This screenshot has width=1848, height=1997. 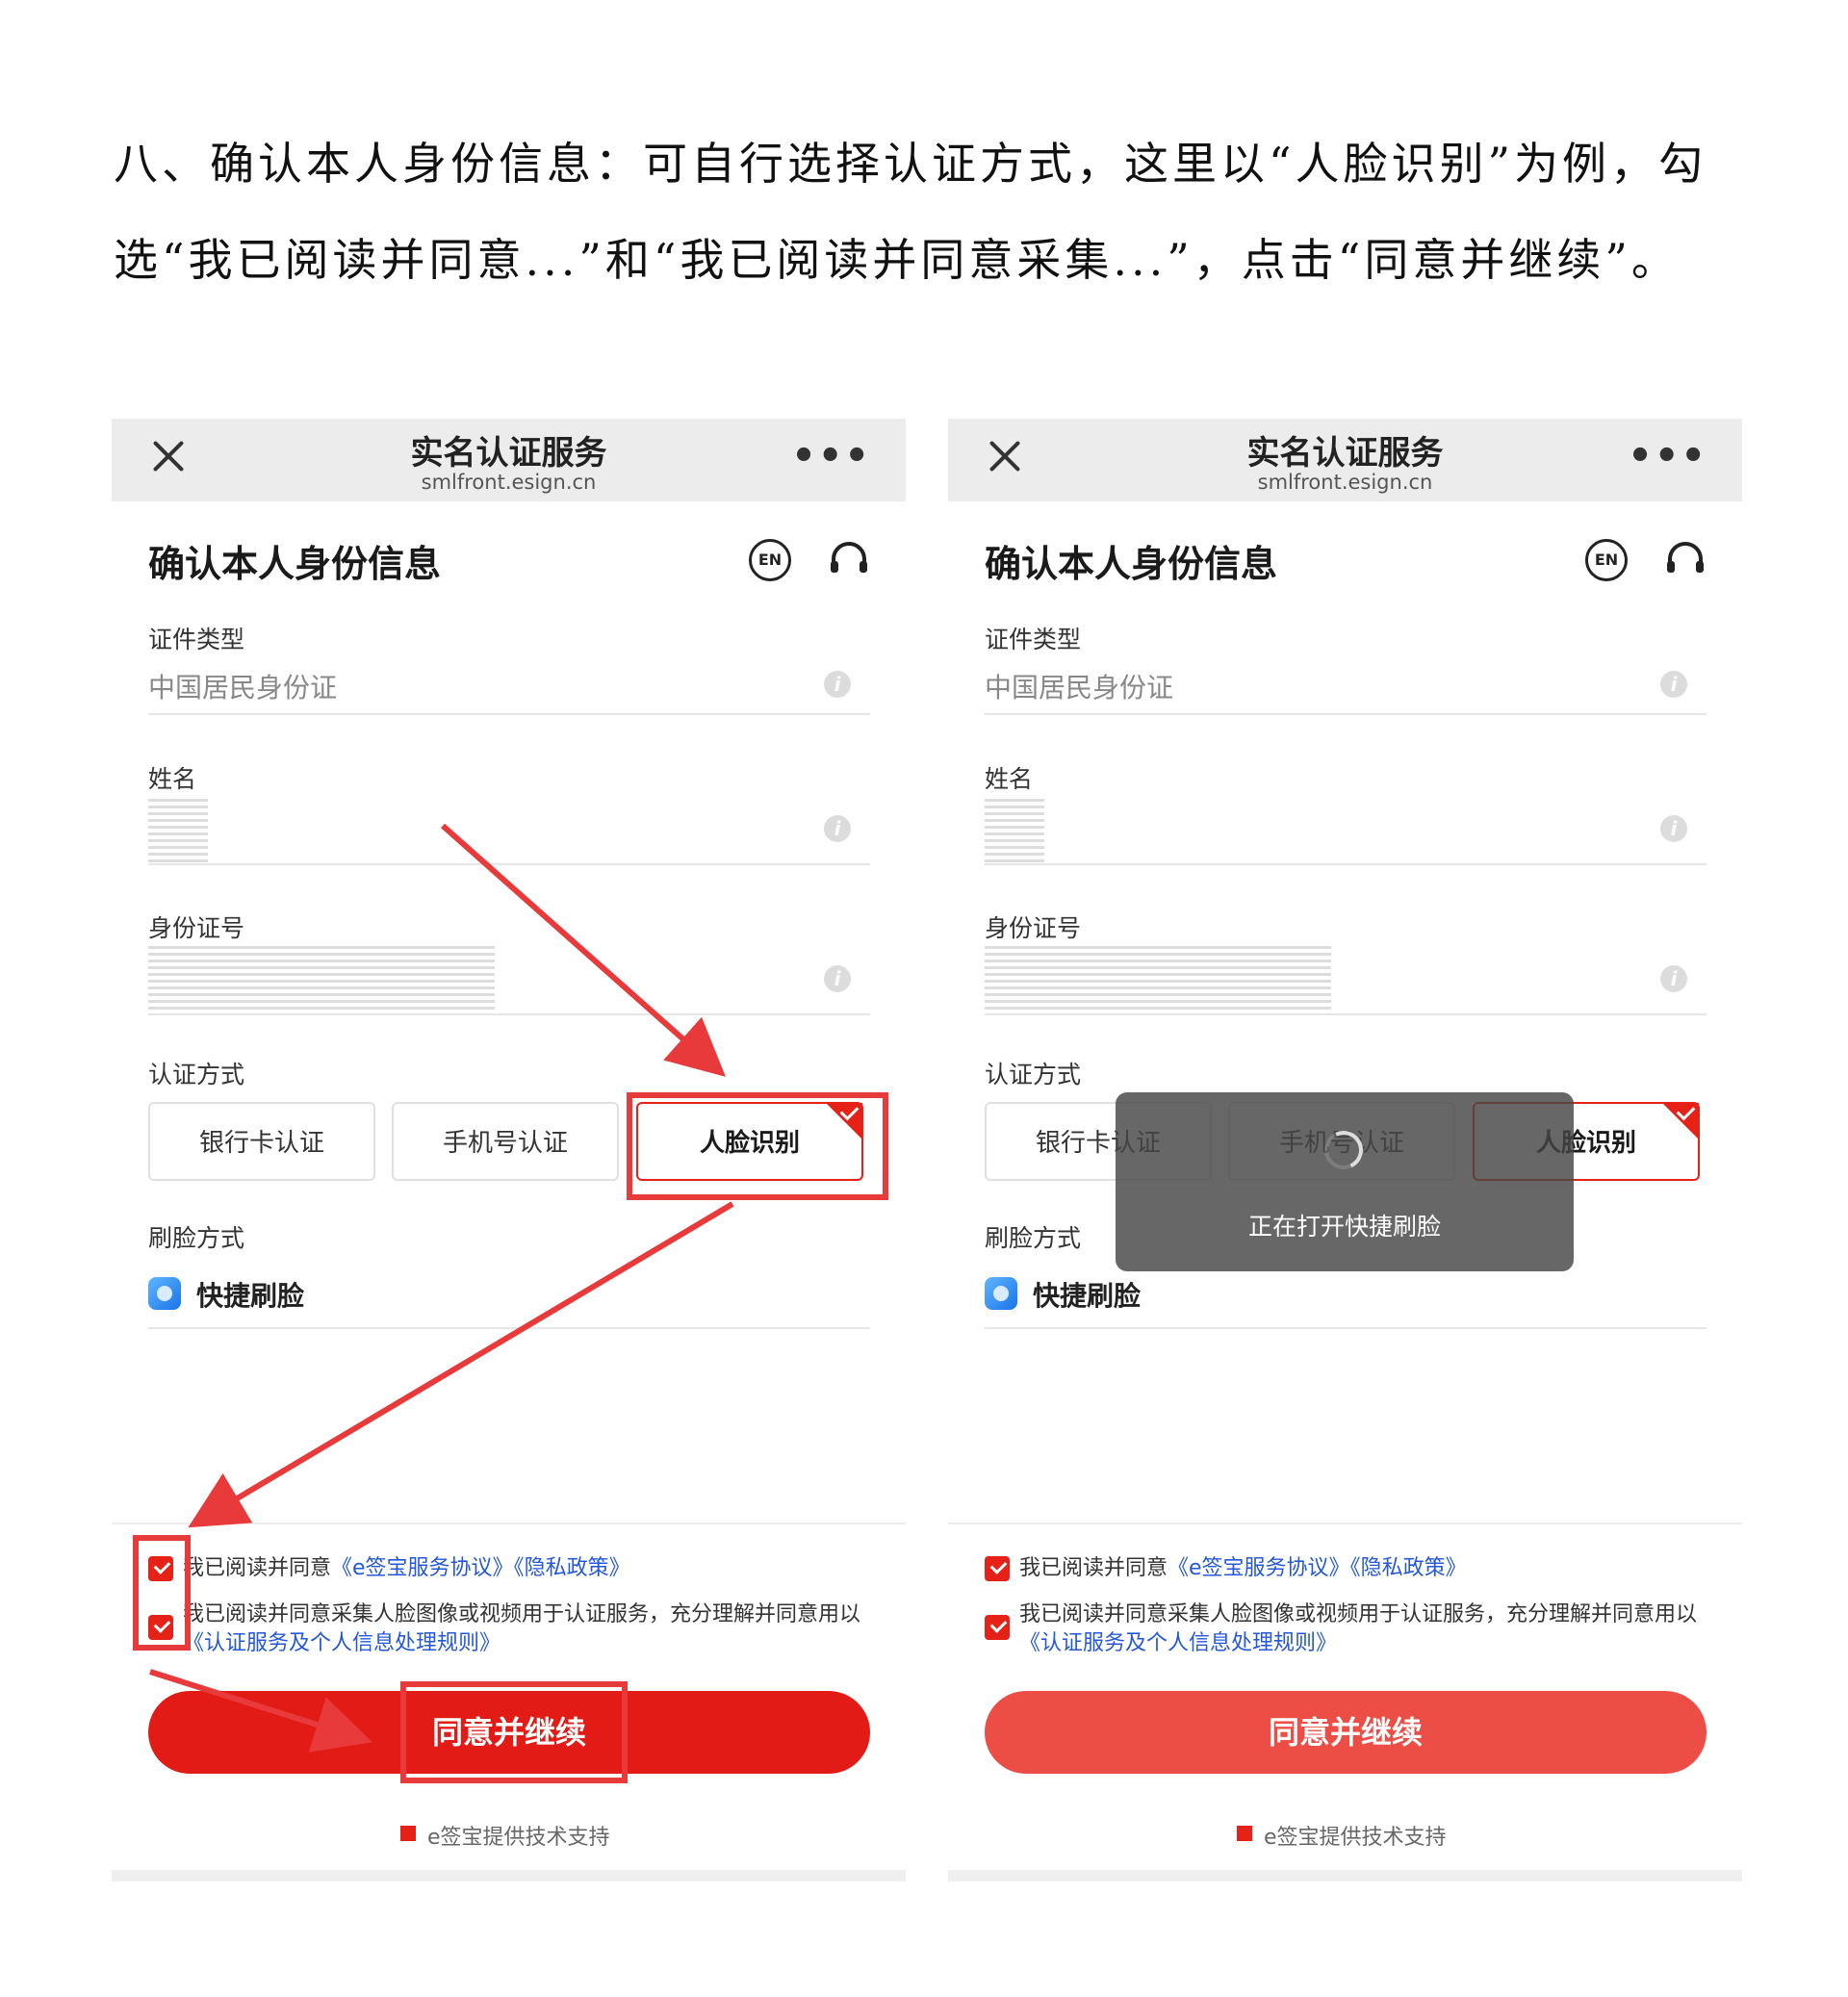 I want to click on more-icon: •••, so click(x=1667, y=456).